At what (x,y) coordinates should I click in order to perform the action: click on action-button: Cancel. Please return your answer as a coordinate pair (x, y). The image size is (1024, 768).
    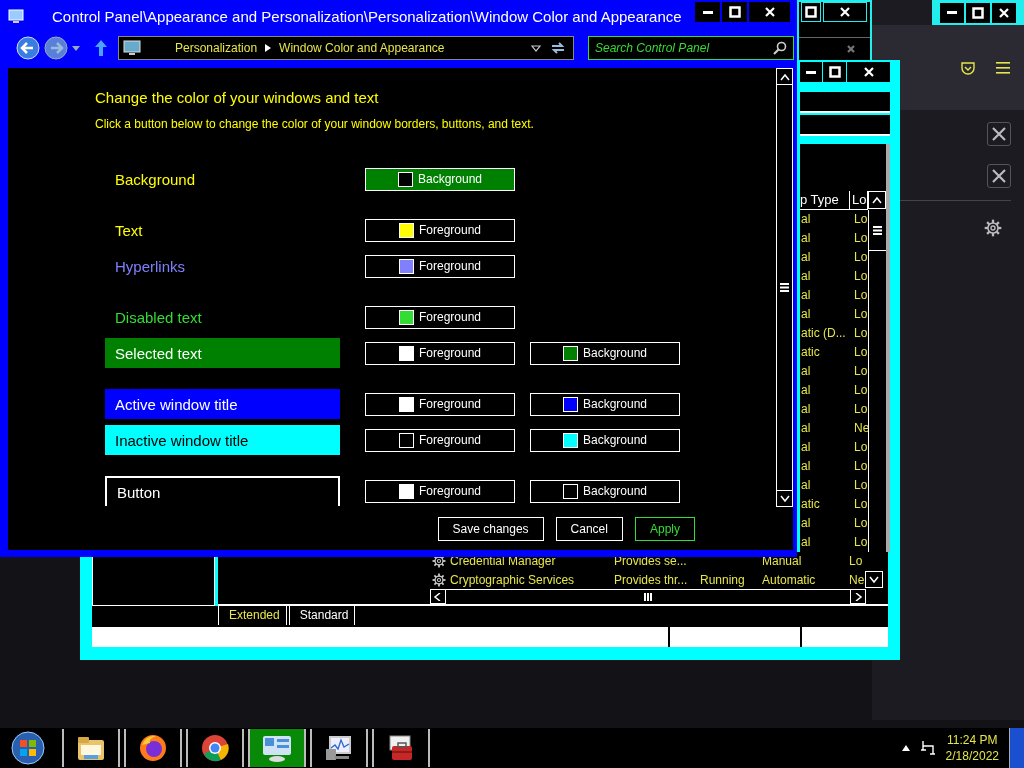
    Looking at the image, I should click on (589, 528).